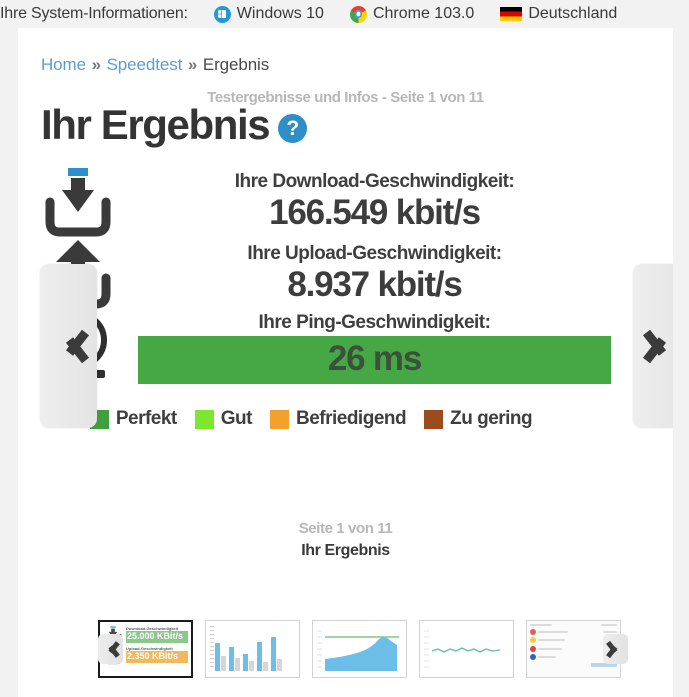  What do you see at coordinates (146, 419) in the screenshot?
I see `legend-label: Perfekt` at bounding box center [146, 419].